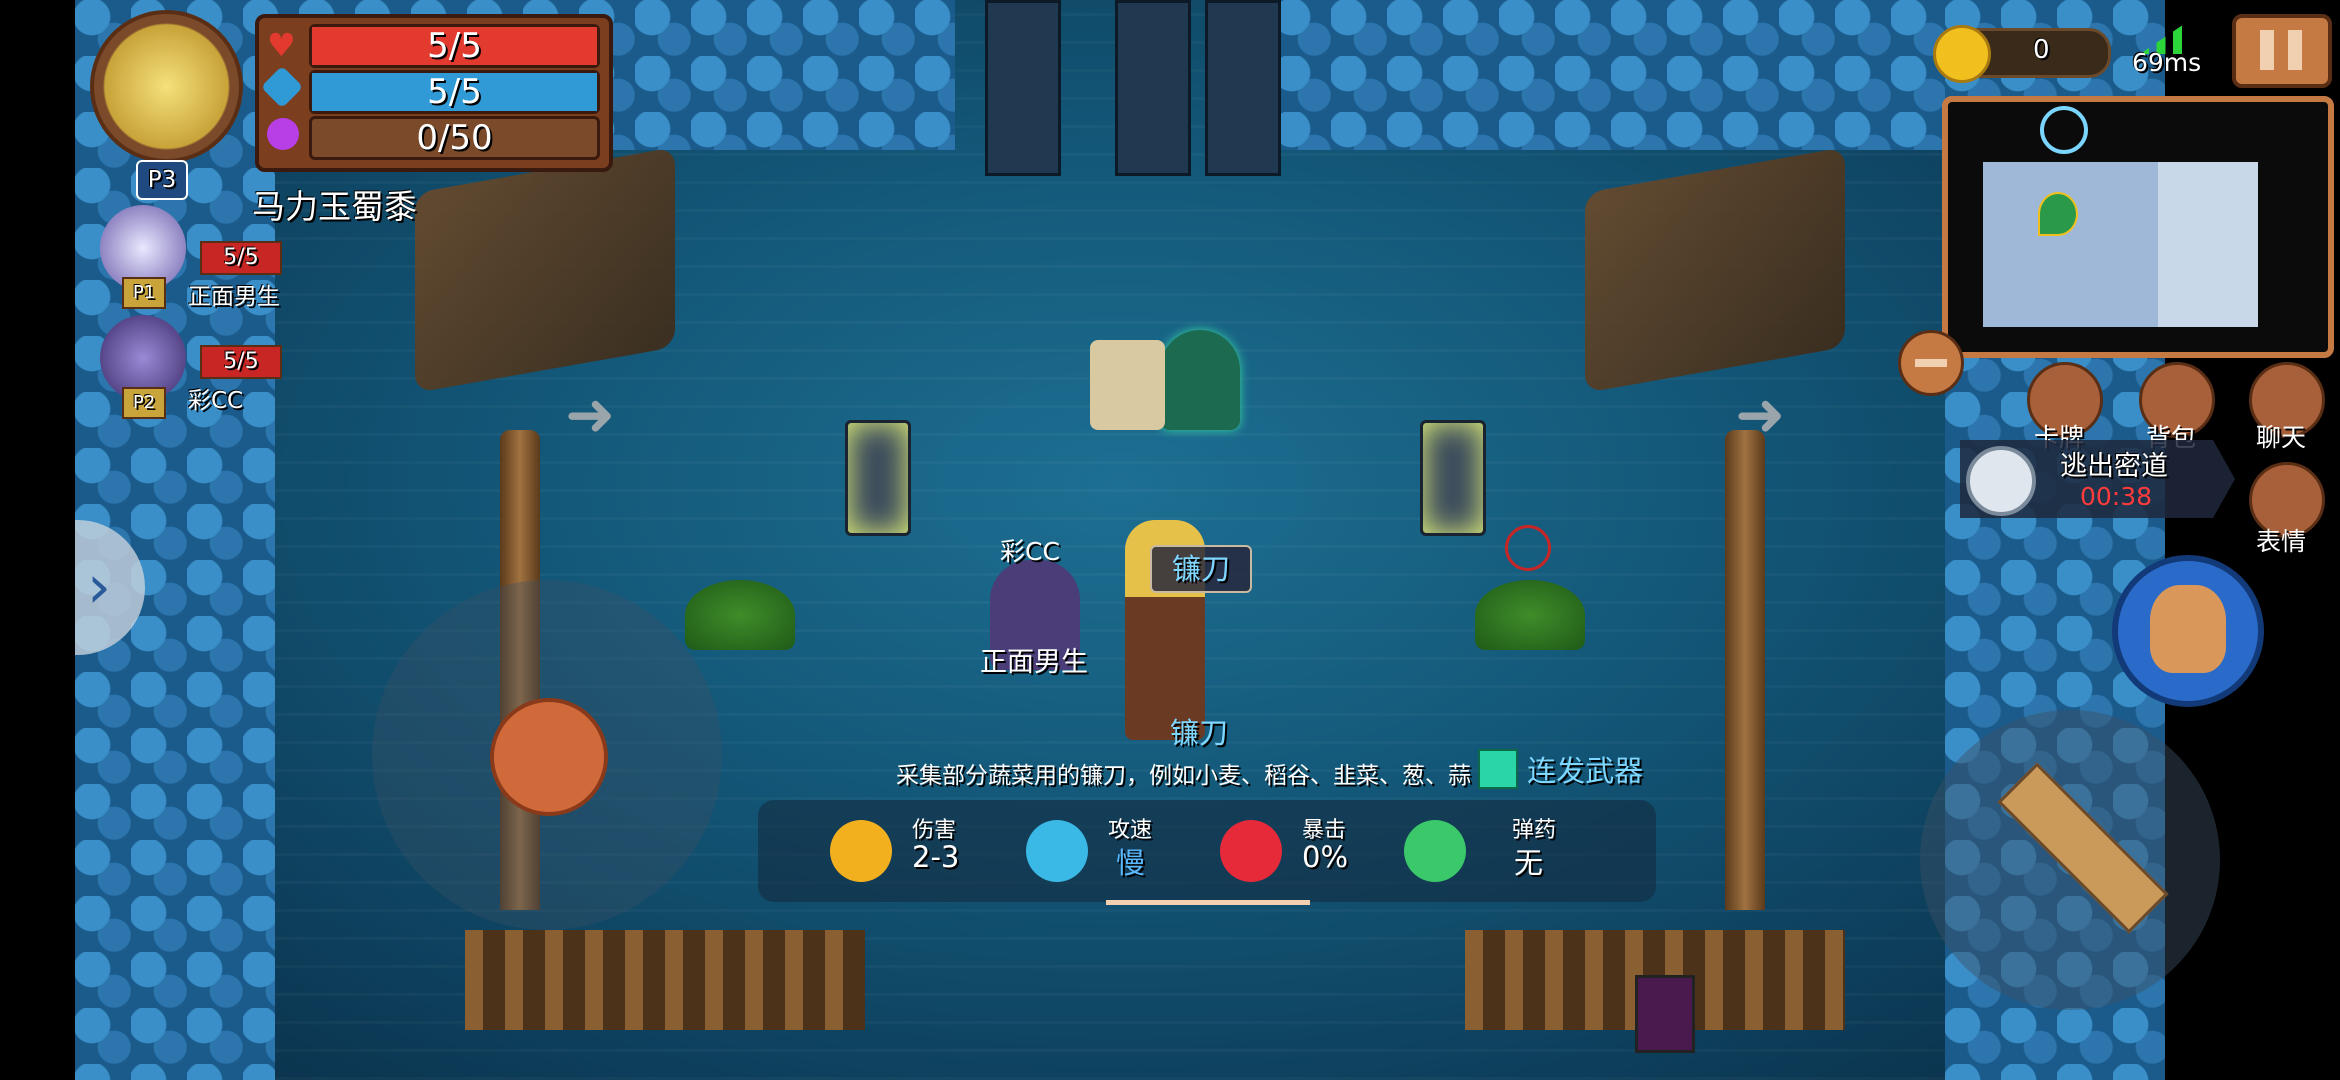  What do you see at coordinates (1435, 851) in the screenshot?
I see `ammo-icon` at bounding box center [1435, 851].